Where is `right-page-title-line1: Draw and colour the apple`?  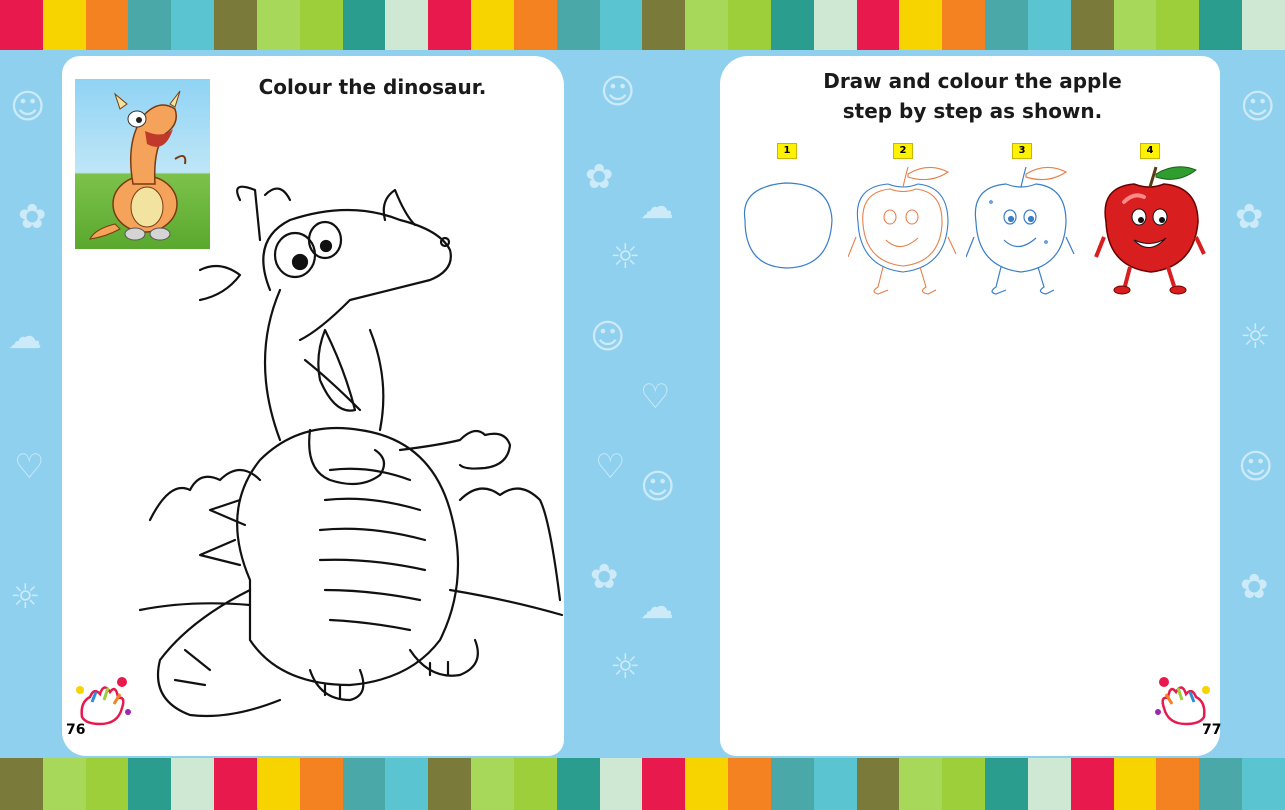 right-page-title-line1: Draw and colour the apple is located at coordinates (972, 81).